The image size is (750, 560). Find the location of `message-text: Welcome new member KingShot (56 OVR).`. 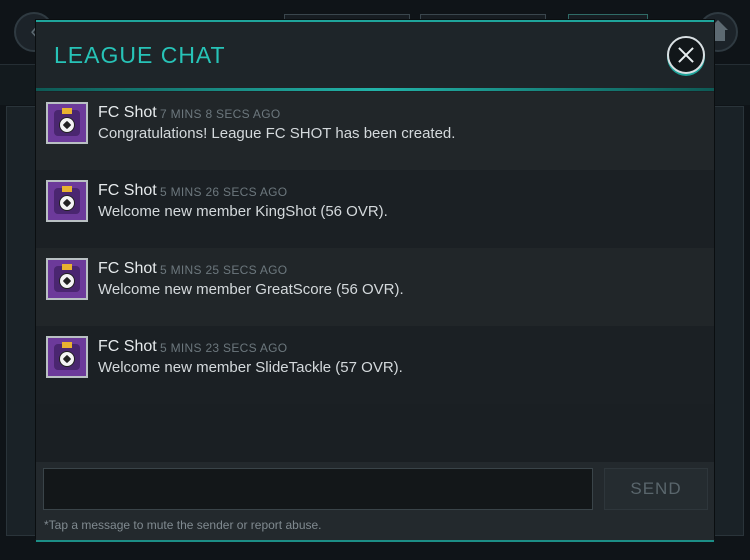

message-text: Welcome new member KingShot (56 OVR). is located at coordinates (243, 211).